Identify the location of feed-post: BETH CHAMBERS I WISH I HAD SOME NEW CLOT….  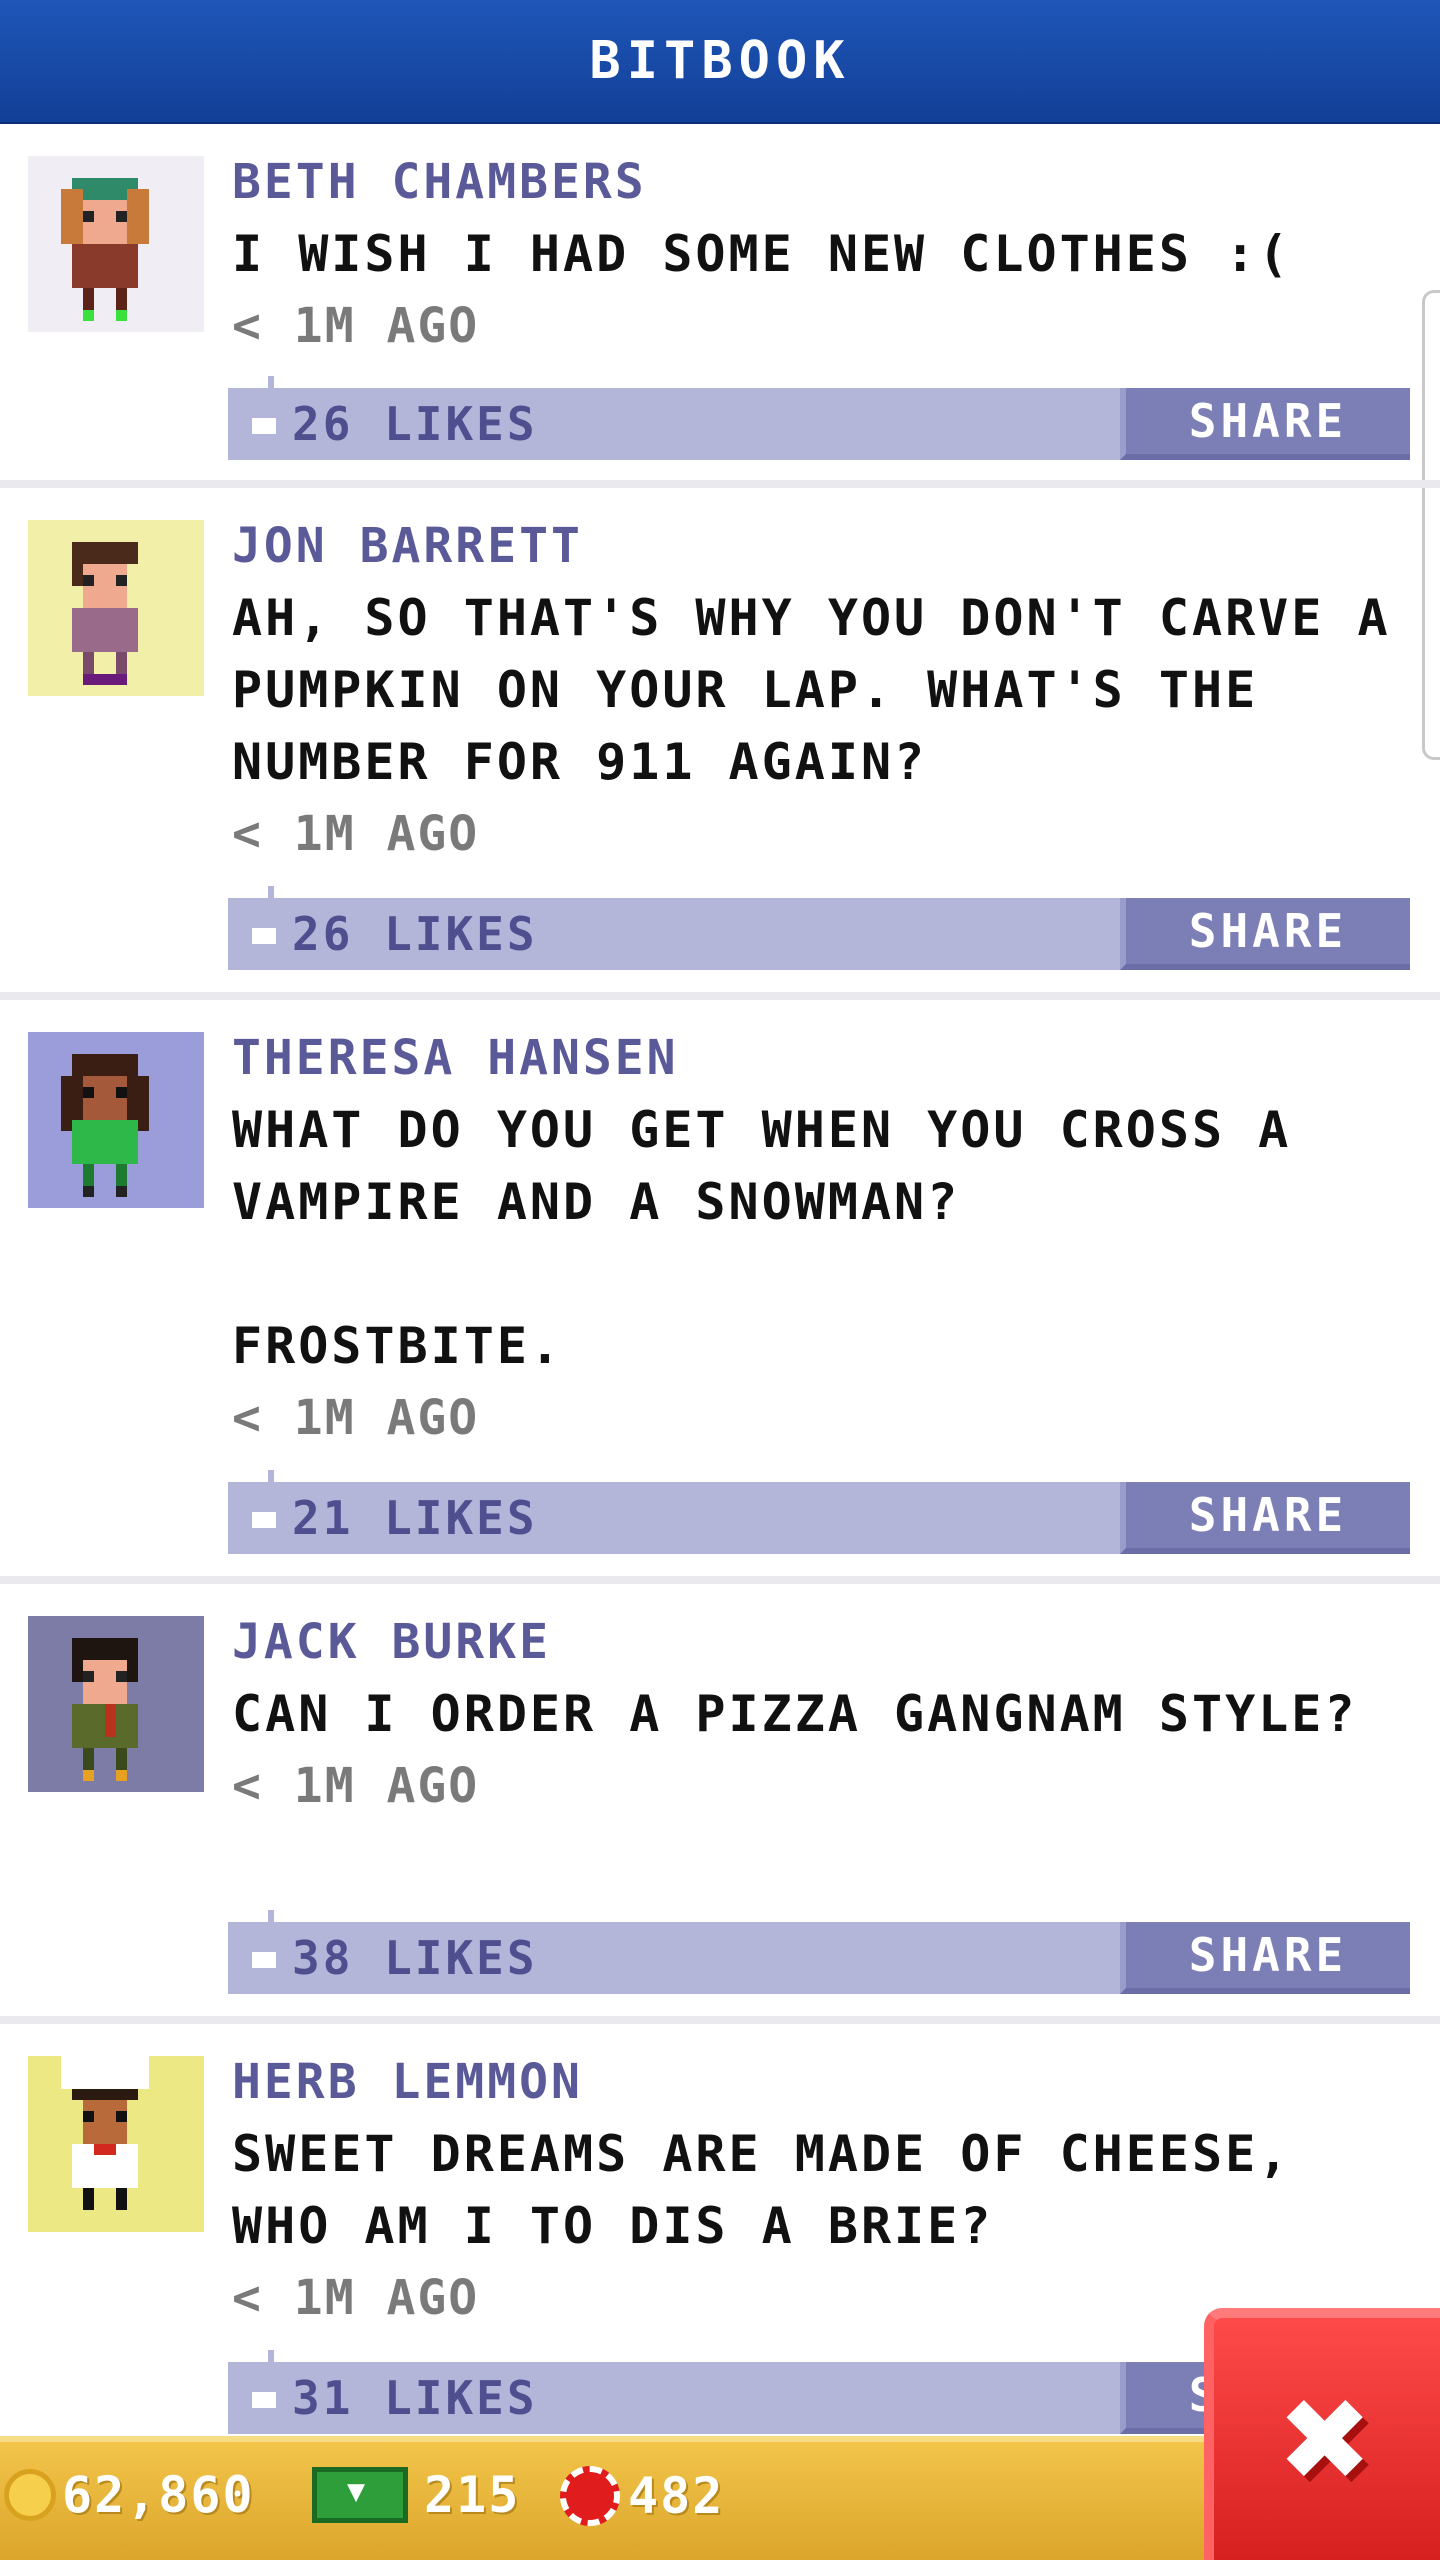
(720, 306).